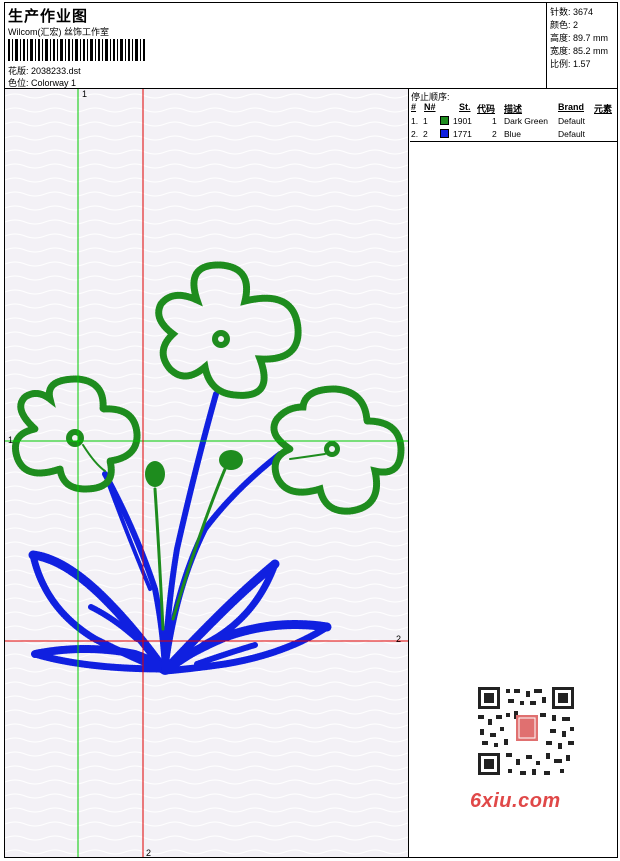  I want to click on ratio-label: 比例:, so click(560, 64).